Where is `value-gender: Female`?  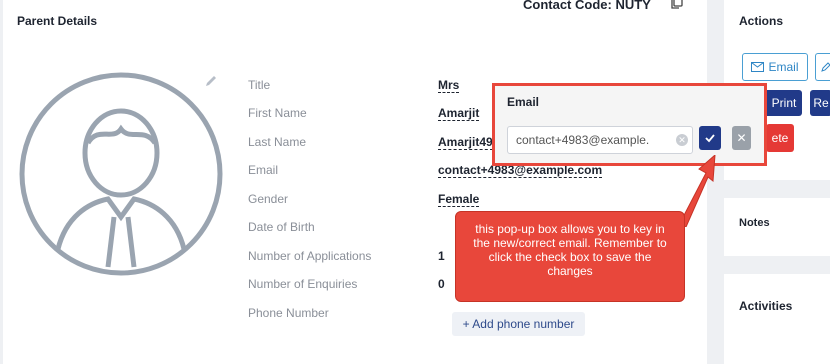
value-gender: Female is located at coordinates (459, 199).